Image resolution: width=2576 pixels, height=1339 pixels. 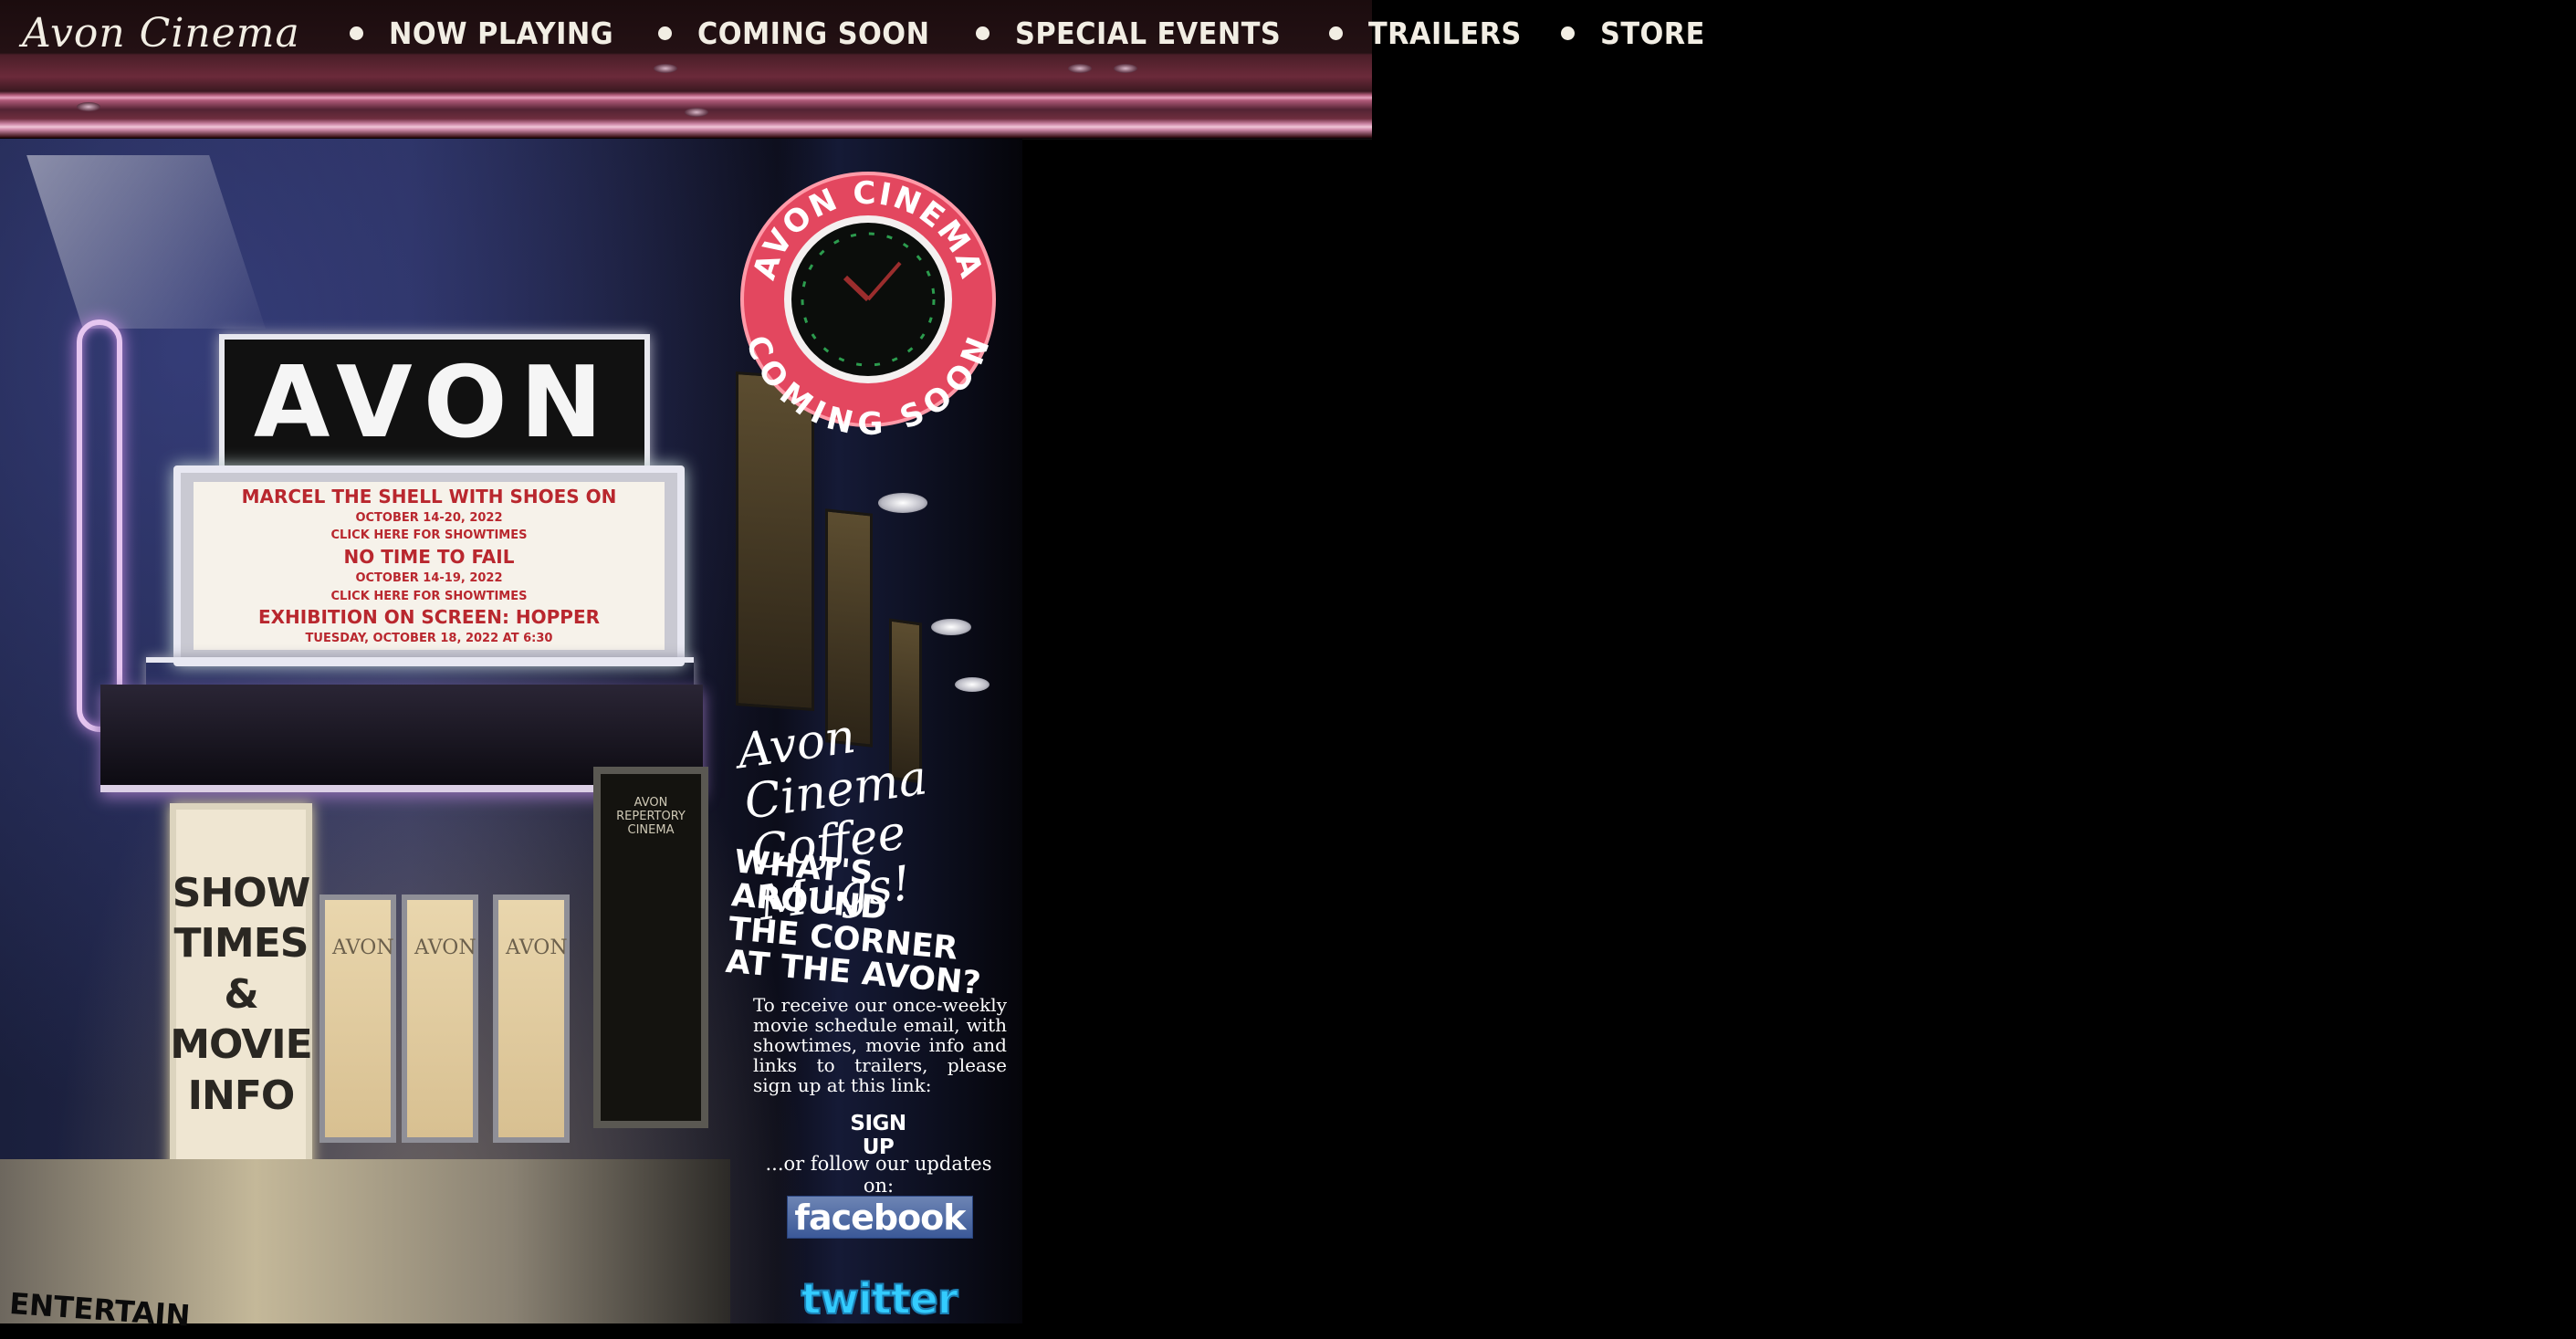 I want to click on showtimes-sign-word: SHOW, so click(x=241, y=892).